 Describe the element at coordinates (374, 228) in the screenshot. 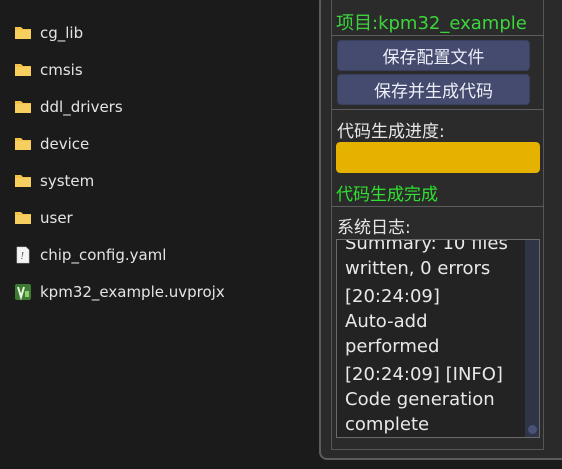

I see `log-label: 系统日志:` at that location.